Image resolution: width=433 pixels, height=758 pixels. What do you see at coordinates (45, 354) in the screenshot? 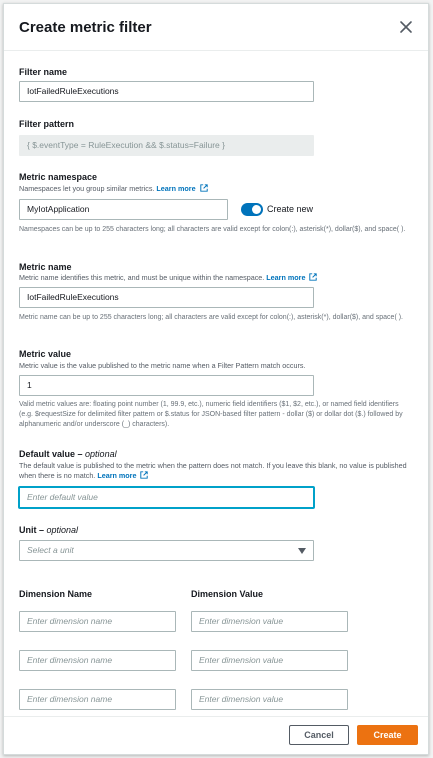
I see `metric-value-label: Metric value` at bounding box center [45, 354].